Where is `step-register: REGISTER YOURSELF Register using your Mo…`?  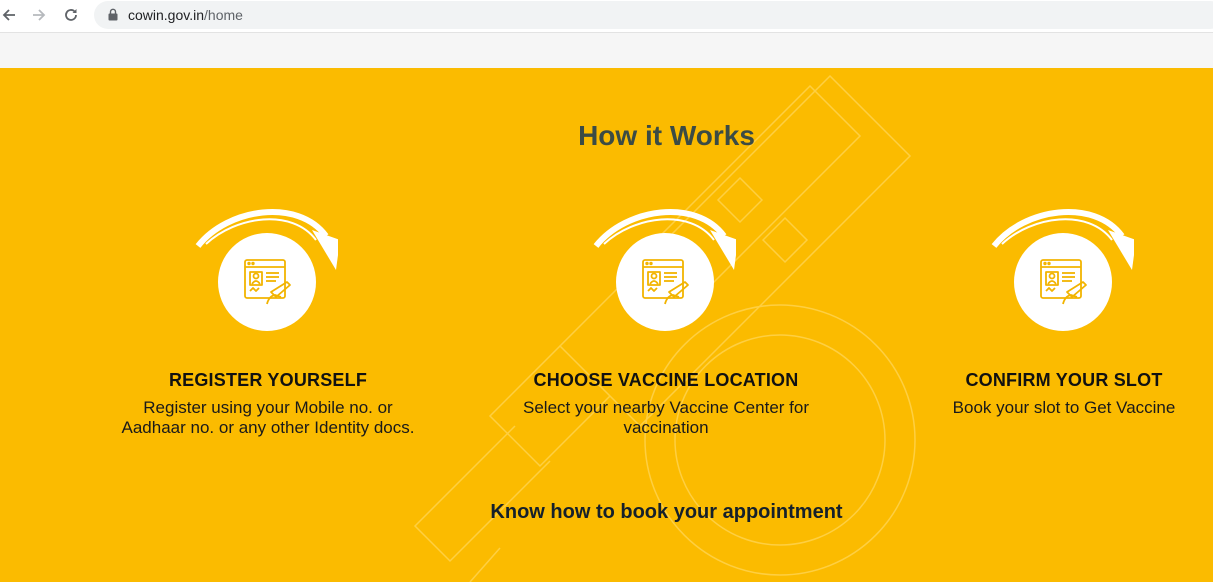
step-register: REGISTER YOURSELF Register using your Mo… is located at coordinates (268, 317).